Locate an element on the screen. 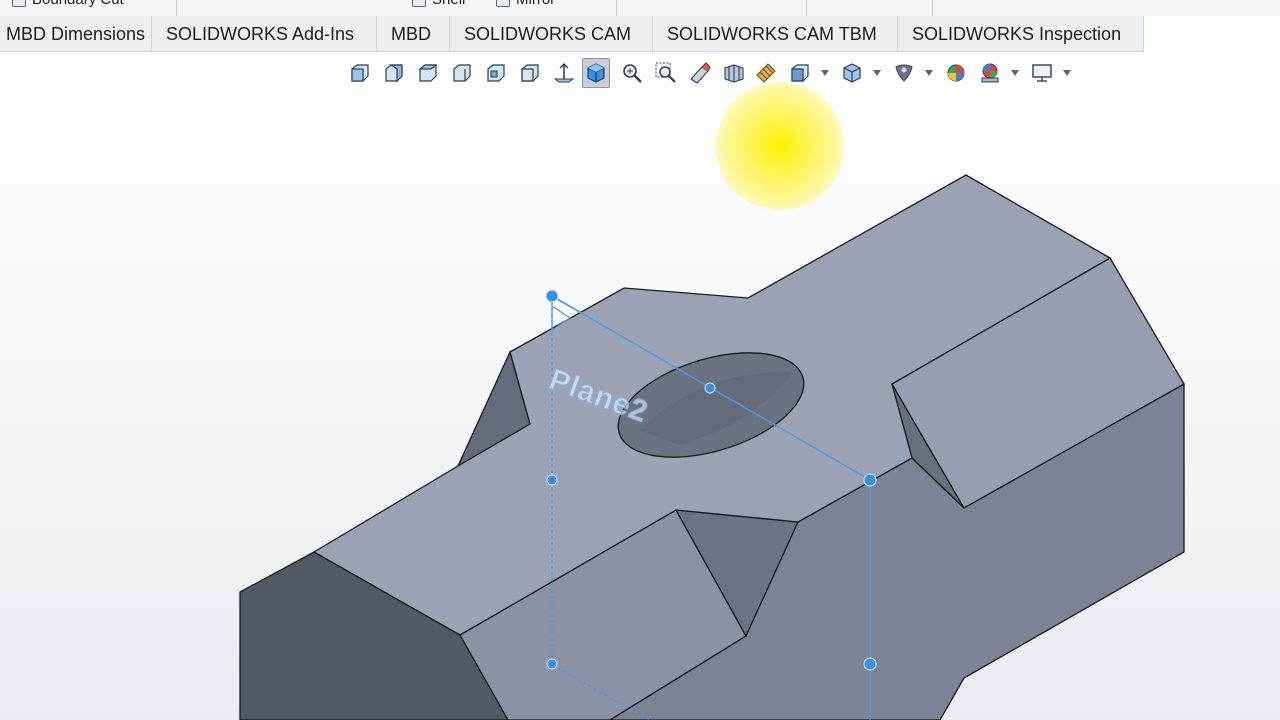  tab-mbd-dimensions: MBD Dimensions is located at coordinates (76, 34).